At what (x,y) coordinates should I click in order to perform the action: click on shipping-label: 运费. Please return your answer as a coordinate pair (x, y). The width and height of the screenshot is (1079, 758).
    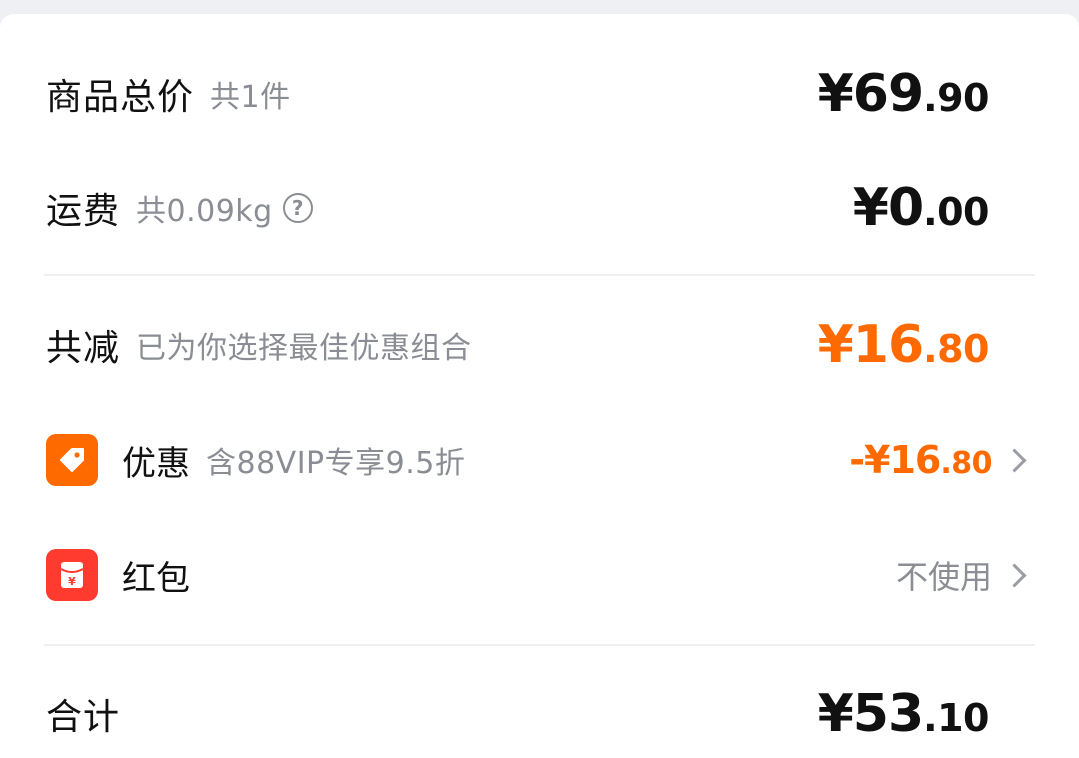
    Looking at the image, I should click on (83, 211).